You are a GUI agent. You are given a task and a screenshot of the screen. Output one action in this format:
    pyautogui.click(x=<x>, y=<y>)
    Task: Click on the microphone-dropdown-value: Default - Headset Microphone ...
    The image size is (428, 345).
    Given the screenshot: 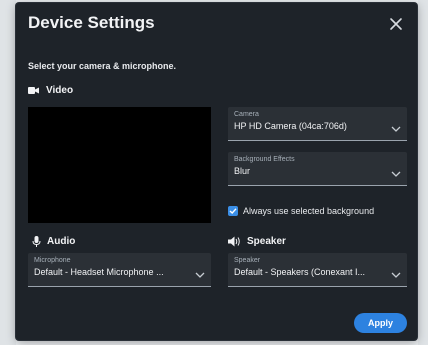 What is the action you would take?
    pyautogui.click(x=99, y=272)
    